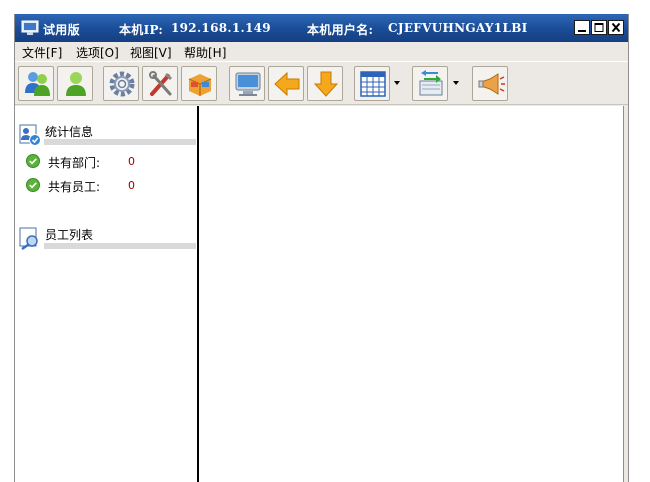  What do you see at coordinates (97, 52) in the screenshot?
I see `menu-options: 选项[O]` at bounding box center [97, 52].